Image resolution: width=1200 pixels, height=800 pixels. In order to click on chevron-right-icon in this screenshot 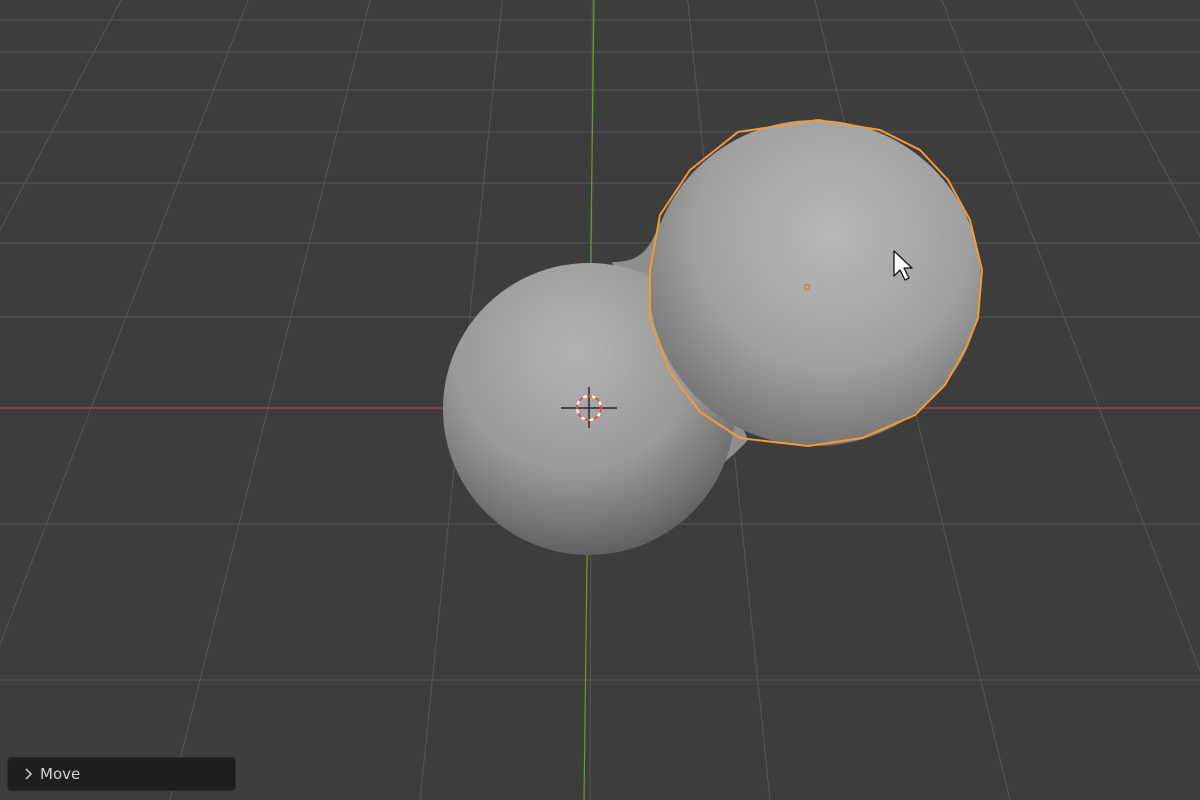, I will do `click(29, 774)`.